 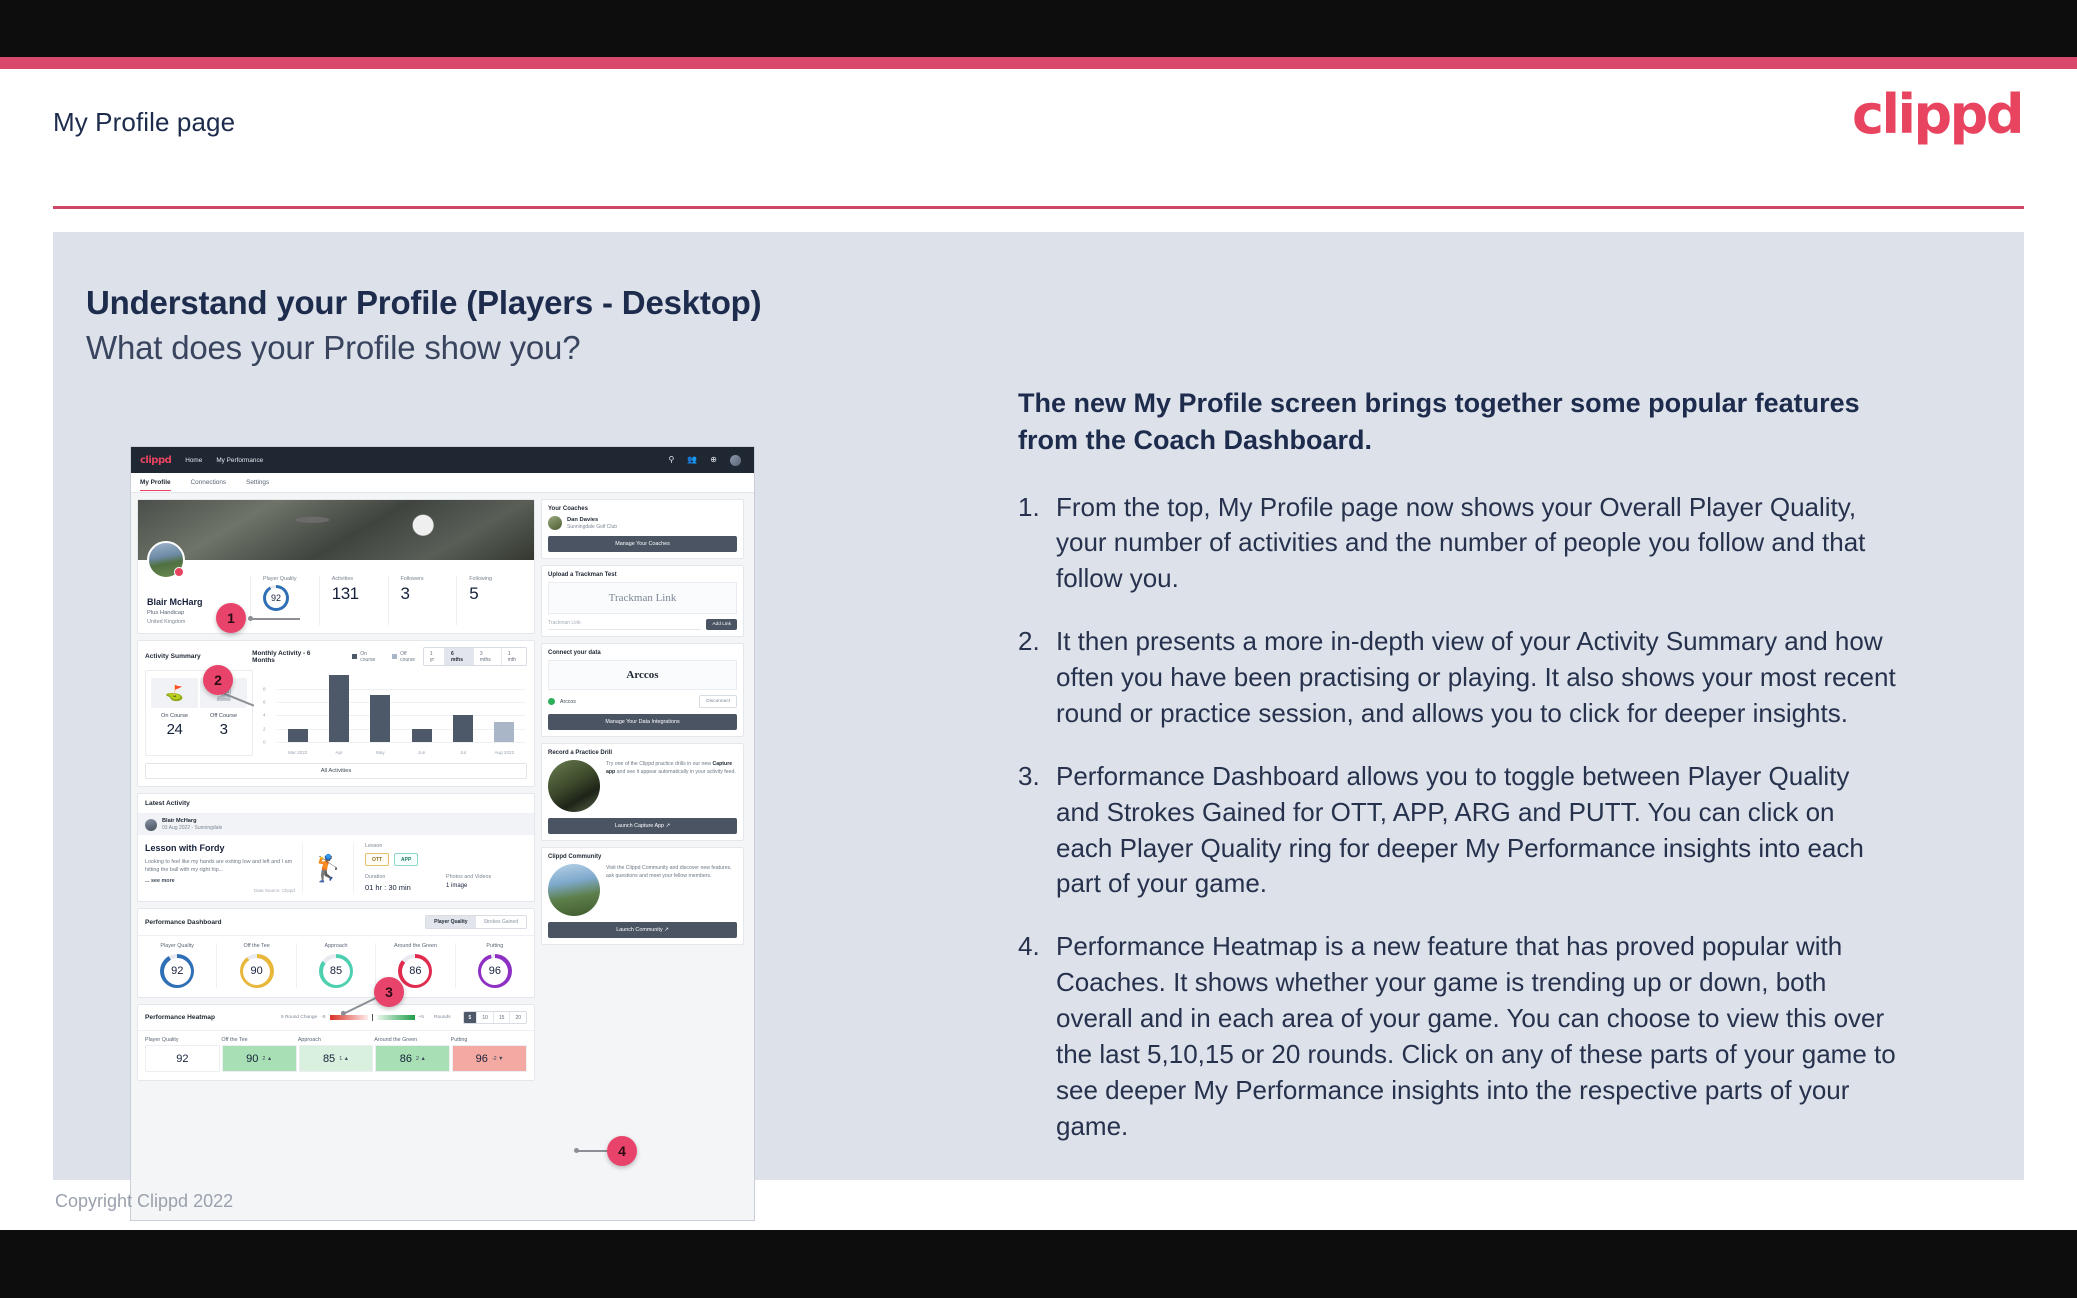 What do you see at coordinates (721, 624) in the screenshot?
I see `add-link-button: Add Link` at bounding box center [721, 624].